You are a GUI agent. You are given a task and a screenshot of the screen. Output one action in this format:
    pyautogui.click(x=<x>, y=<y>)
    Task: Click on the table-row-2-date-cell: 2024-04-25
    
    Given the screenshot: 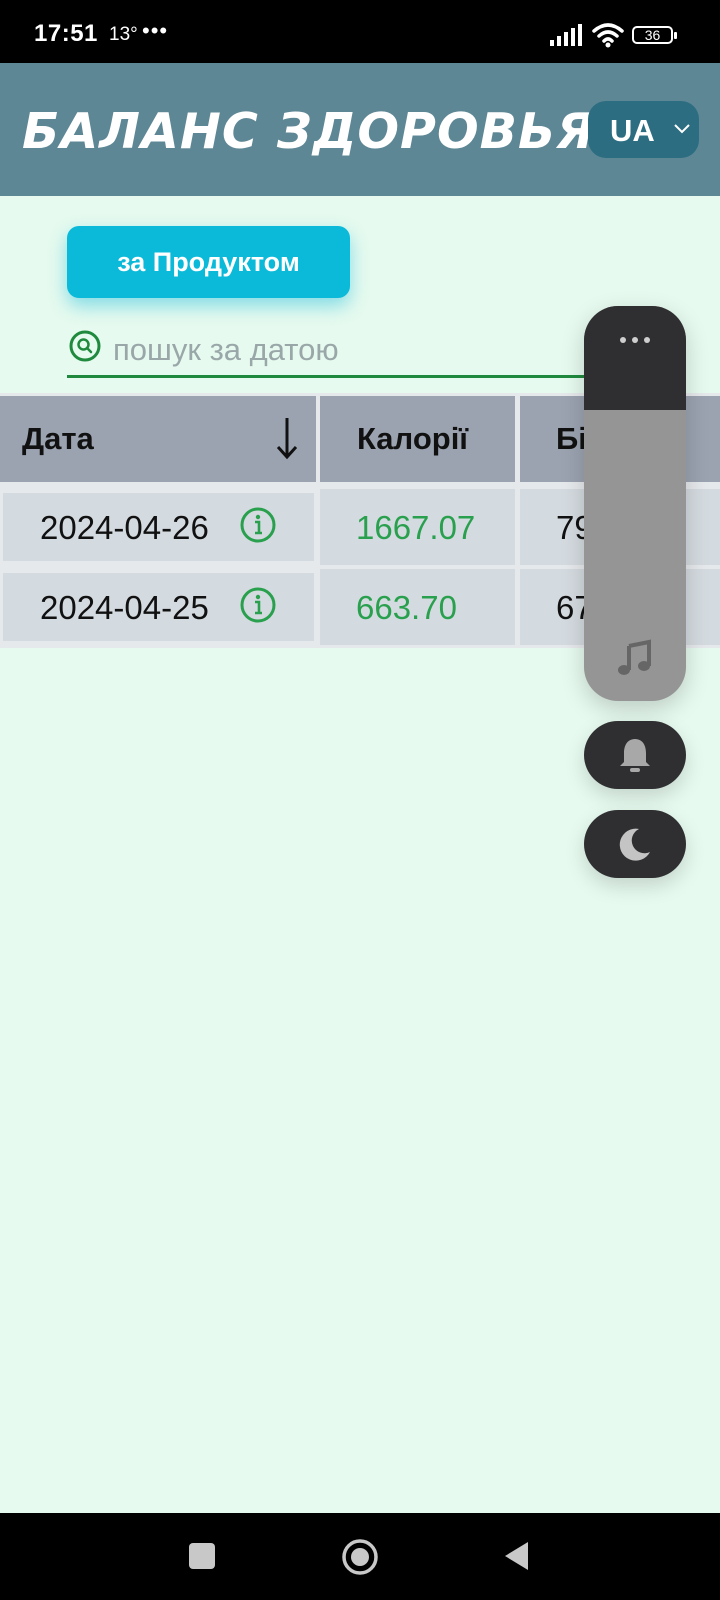 What is the action you would take?
    pyautogui.click(x=158, y=607)
    